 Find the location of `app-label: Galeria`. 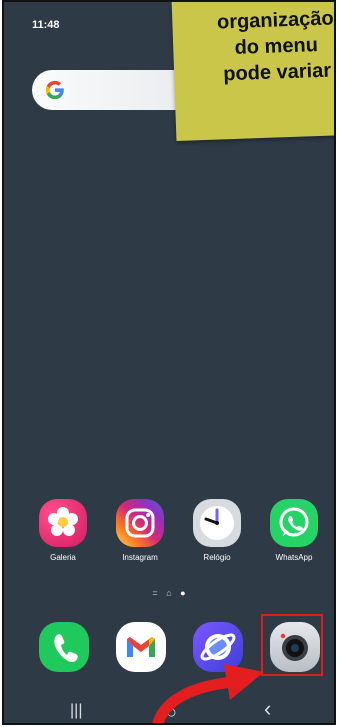

app-label: Galeria is located at coordinates (63, 557).